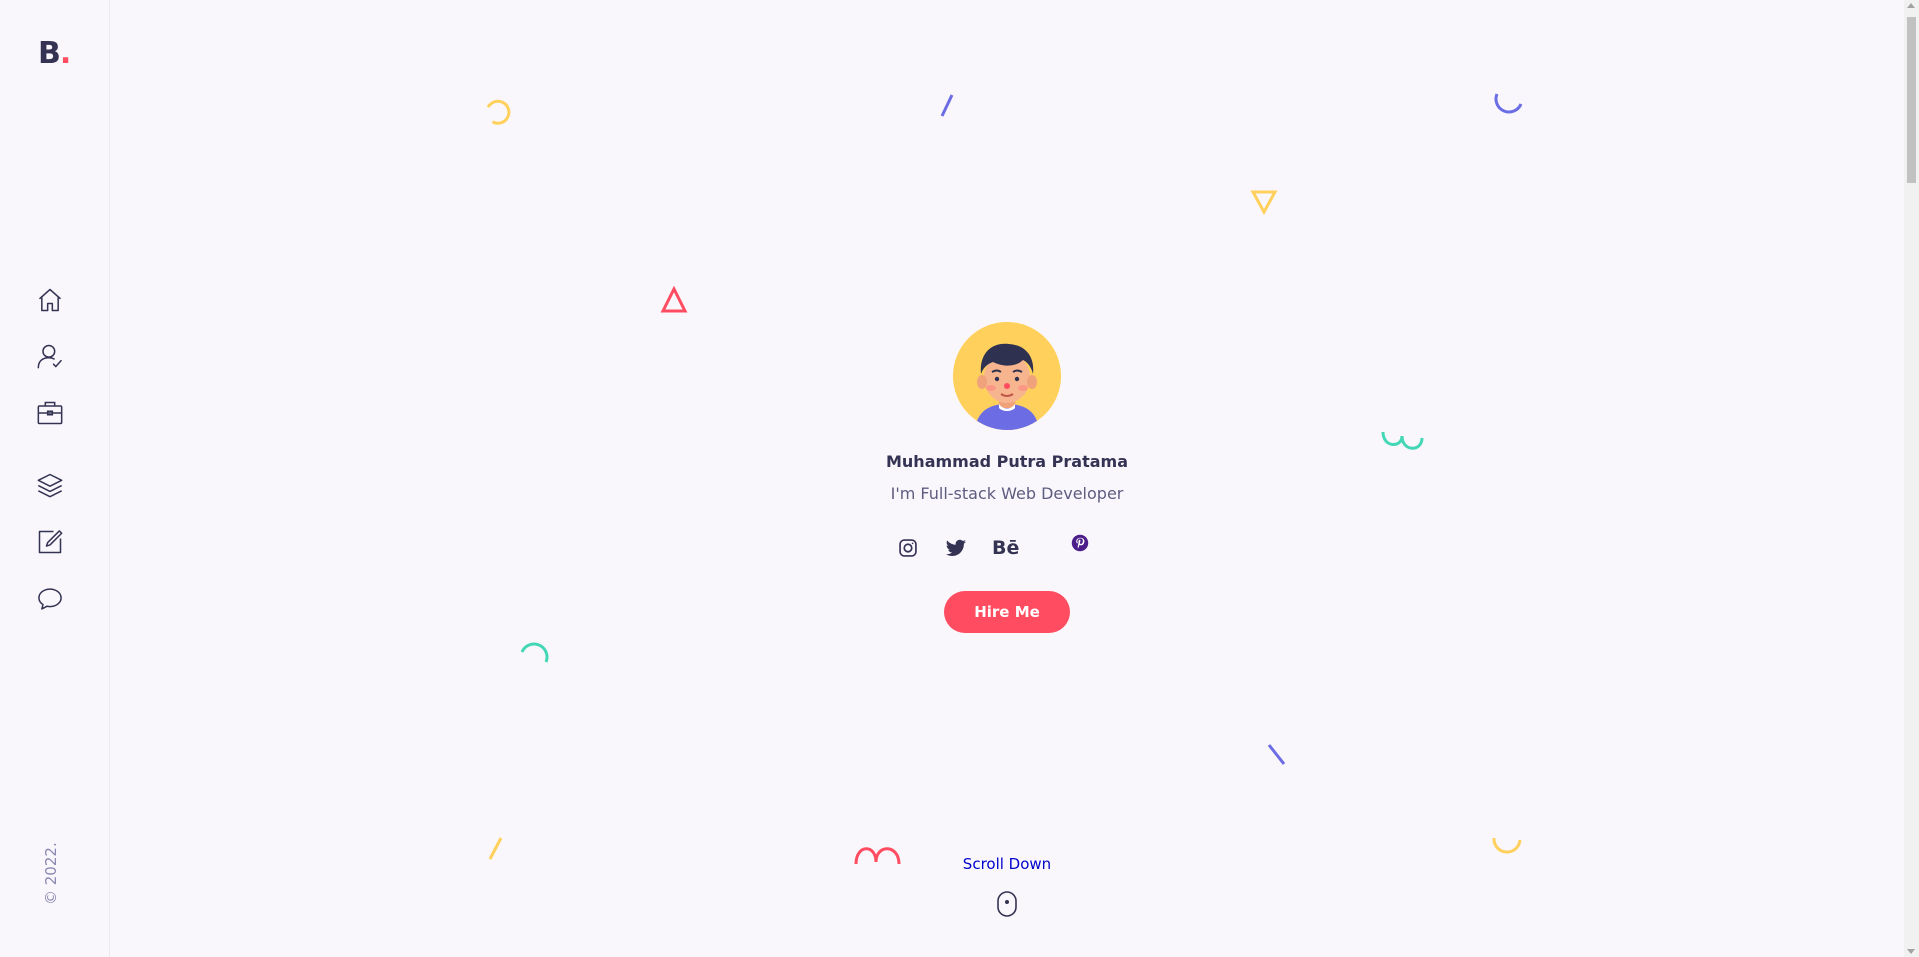  I want to click on avatar, so click(1007, 376).